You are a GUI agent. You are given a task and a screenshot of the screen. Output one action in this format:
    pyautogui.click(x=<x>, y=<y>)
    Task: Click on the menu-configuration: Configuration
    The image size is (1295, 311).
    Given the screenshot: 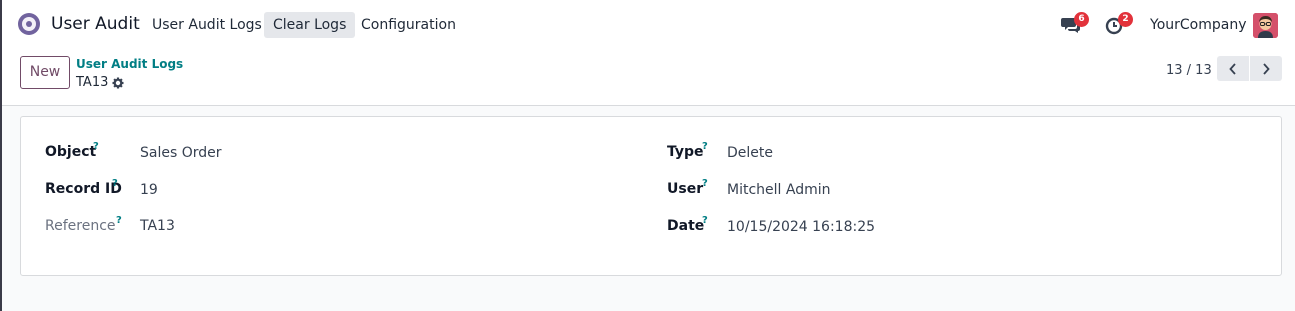 What is the action you would take?
    pyautogui.click(x=408, y=25)
    